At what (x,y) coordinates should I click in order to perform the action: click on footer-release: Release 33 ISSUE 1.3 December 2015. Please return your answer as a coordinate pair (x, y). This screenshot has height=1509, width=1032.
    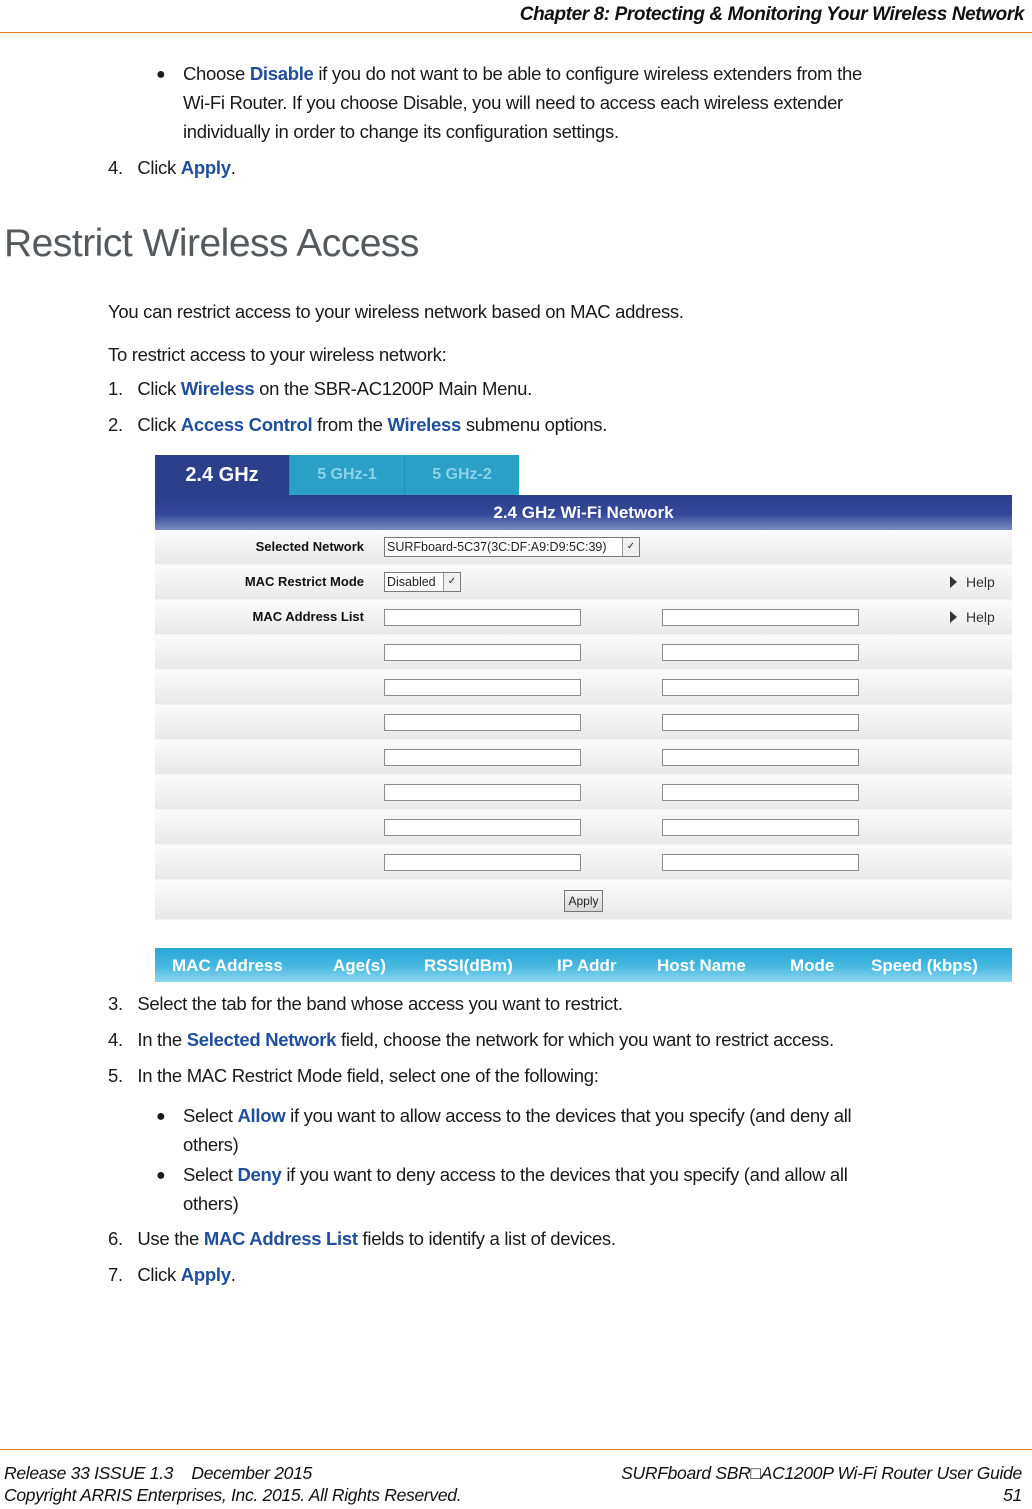
    Looking at the image, I should click on (158, 1473).